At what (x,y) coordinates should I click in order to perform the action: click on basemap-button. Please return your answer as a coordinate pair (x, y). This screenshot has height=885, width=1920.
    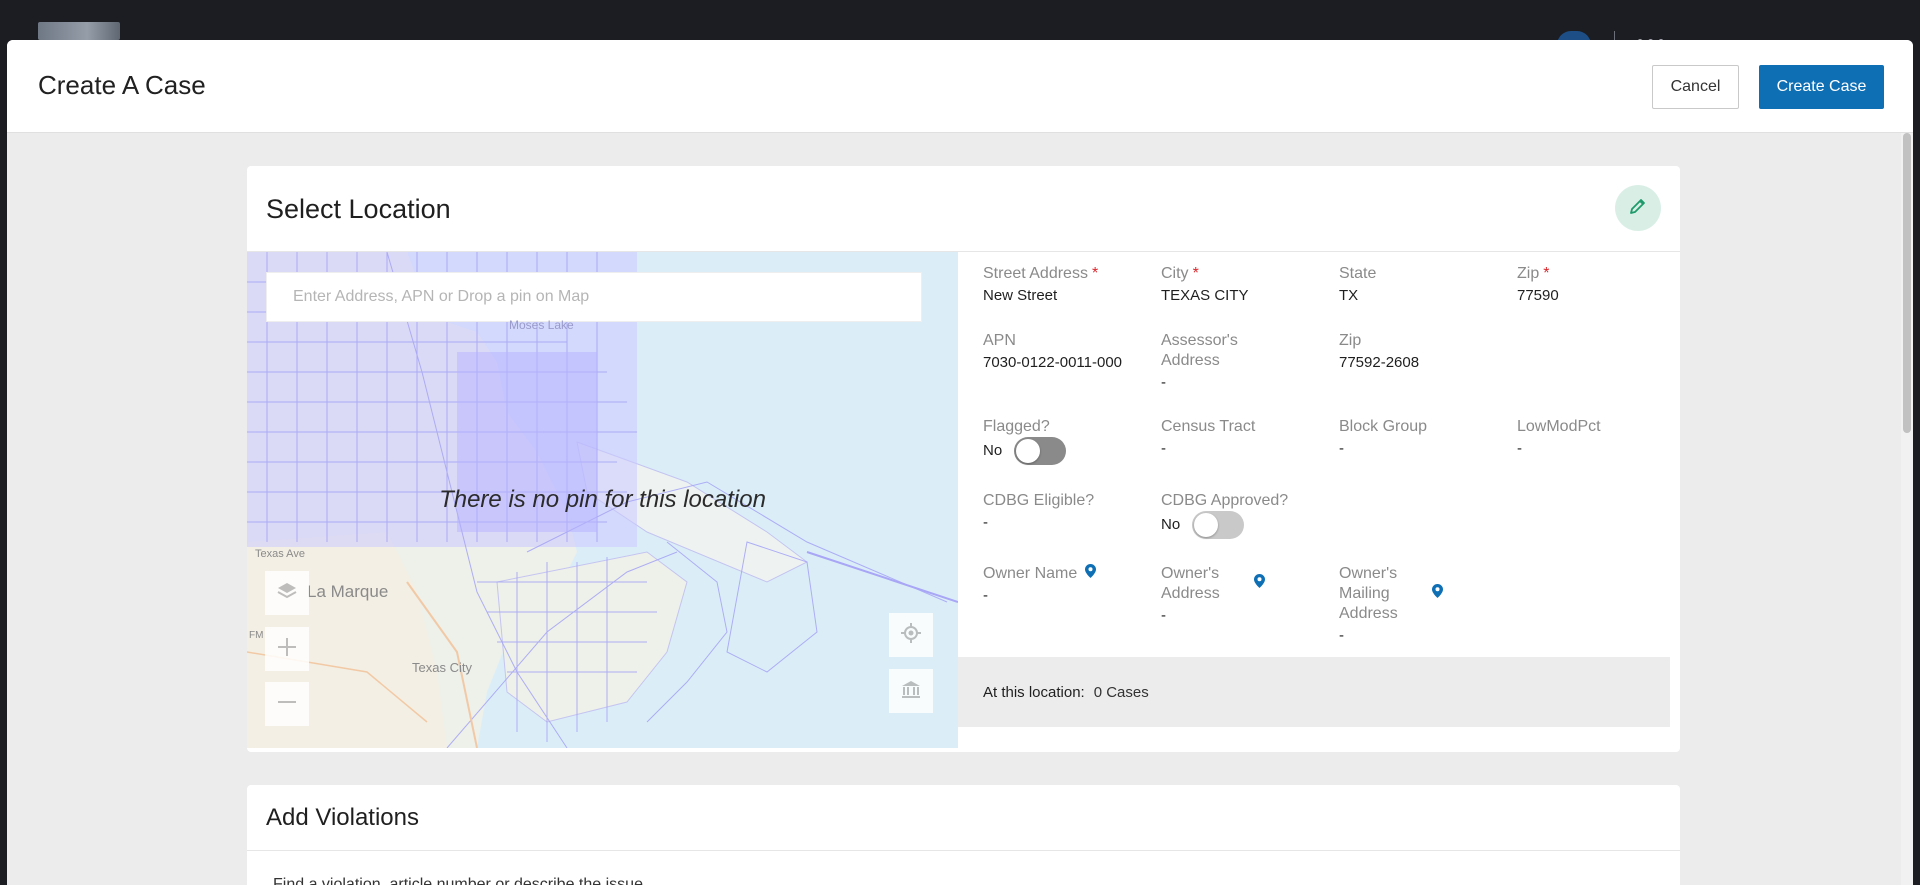
    Looking at the image, I should click on (911, 691).